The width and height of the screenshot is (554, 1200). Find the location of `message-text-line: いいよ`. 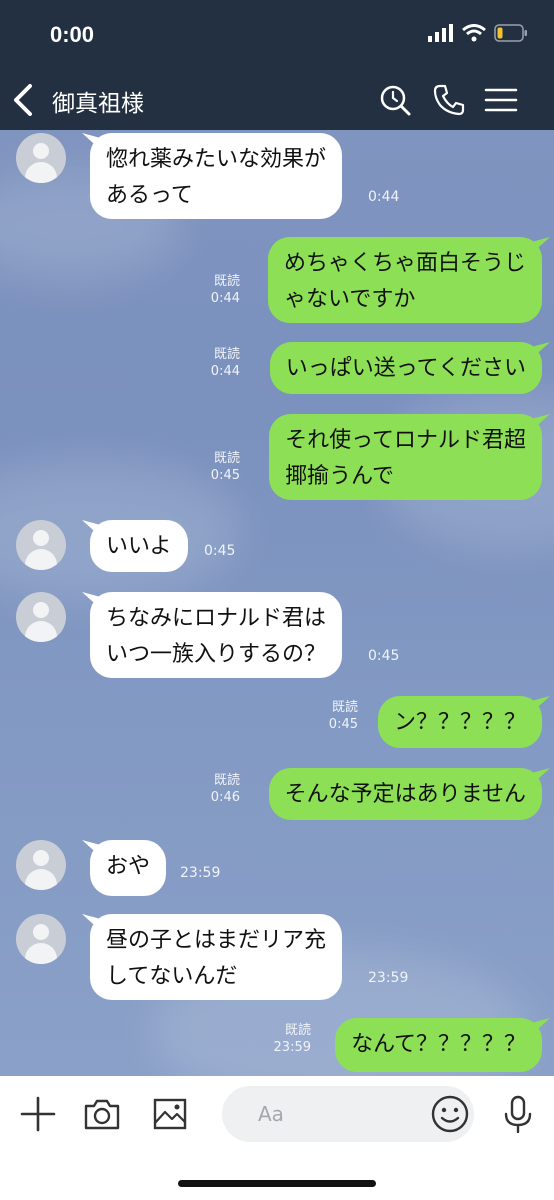

message-text-line: いいよ is located at coordinates (139, 546).